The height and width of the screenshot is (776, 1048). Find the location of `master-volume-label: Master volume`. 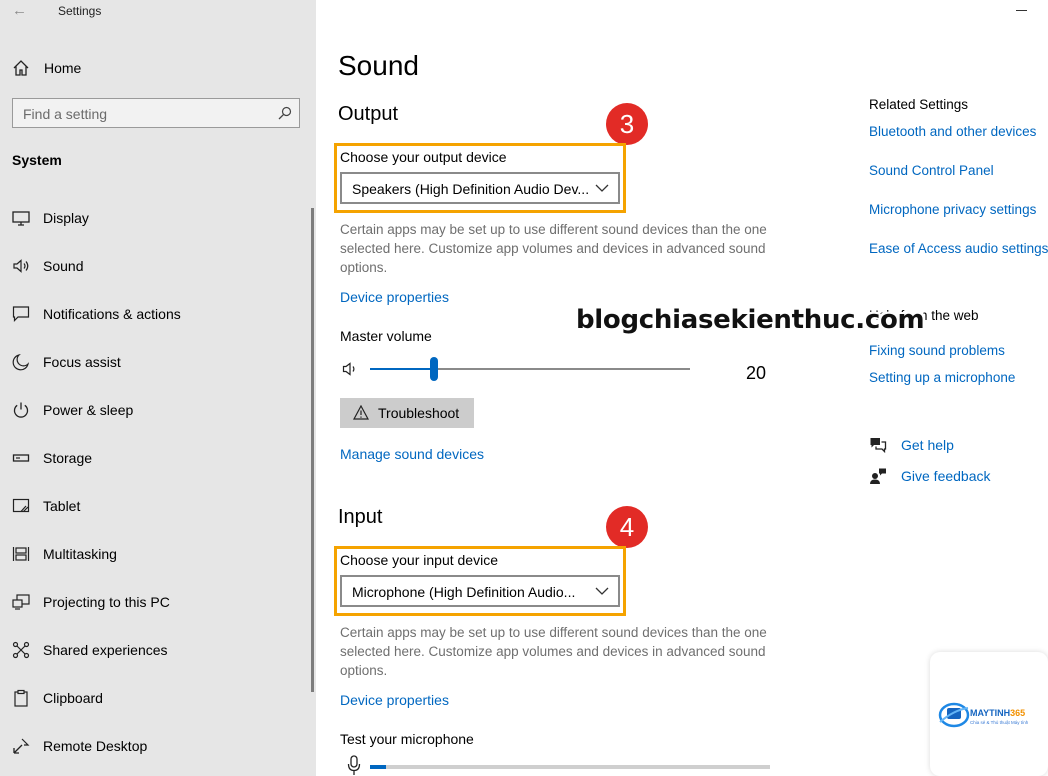

master-volume-label: Master volume is located at coordinates (386, 336).